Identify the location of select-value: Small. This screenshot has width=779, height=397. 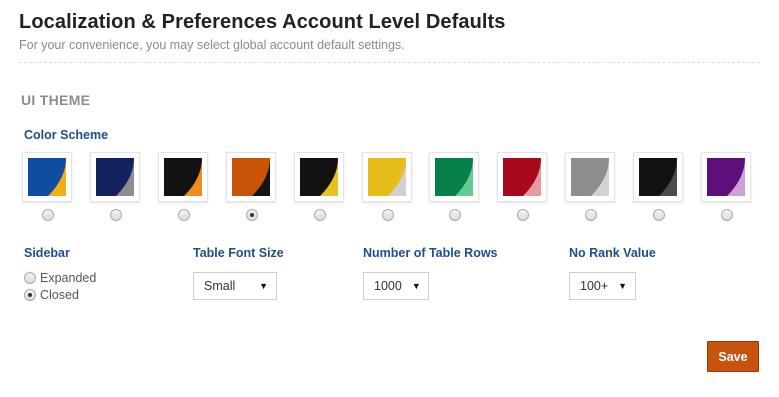
(220, 286).